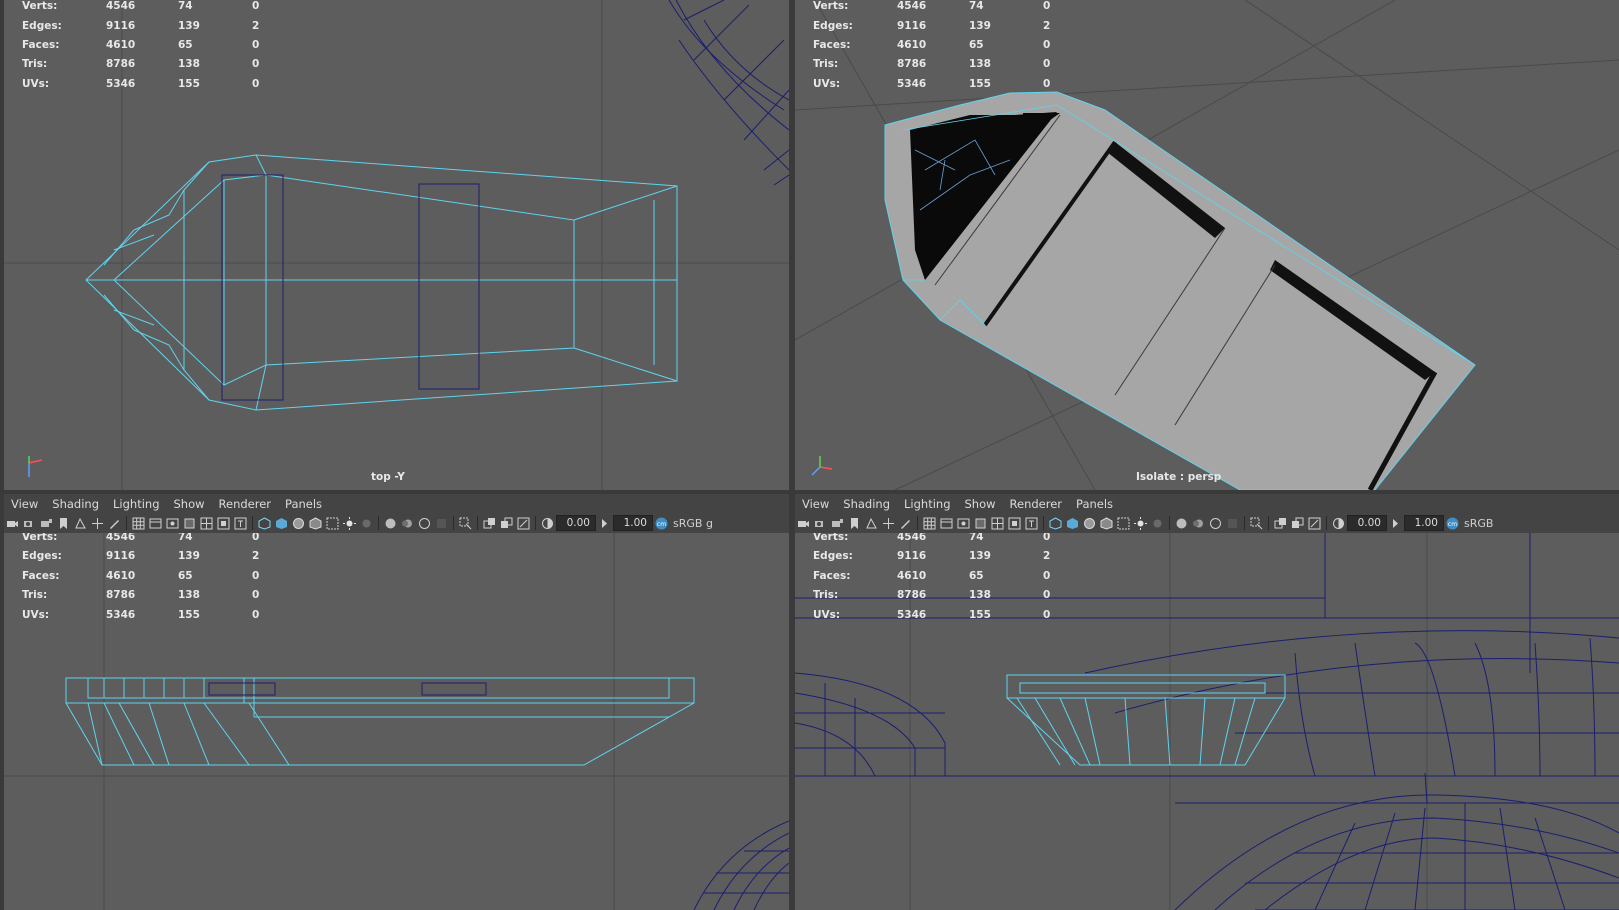 This screenshot has width=1619, height=910. What do you see at coordinates (1478, 523) in the screenshot?
I see `colorspace-label: sRGB` at bounding box center [1478, 523].